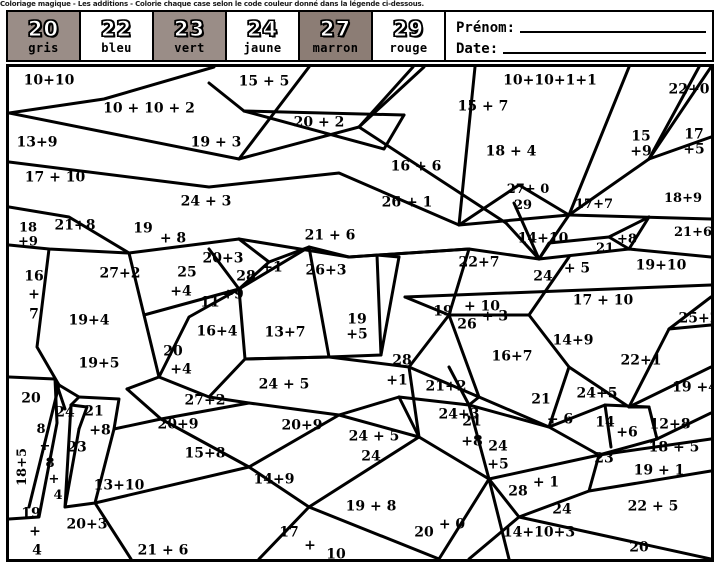  What do you see at coordinates (75, 226) in the screenshot?
I see `puzzle-cell-value: 21+8` at bounding box center [75, 226].